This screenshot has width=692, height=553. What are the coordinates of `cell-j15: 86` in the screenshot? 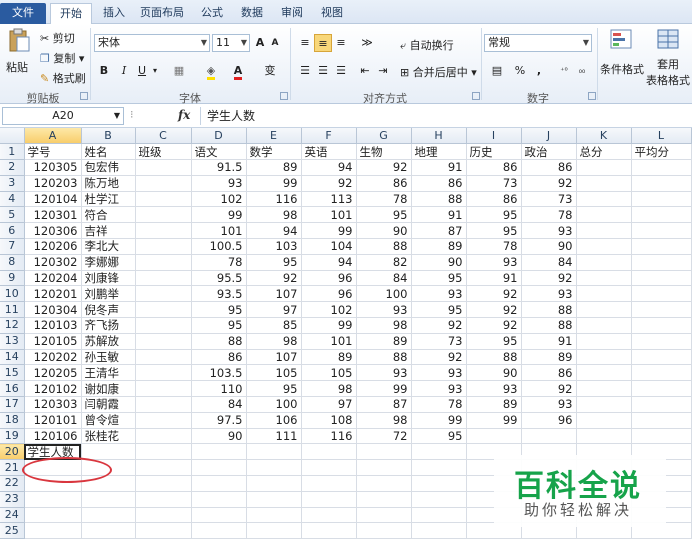 It's located at (549, 373).